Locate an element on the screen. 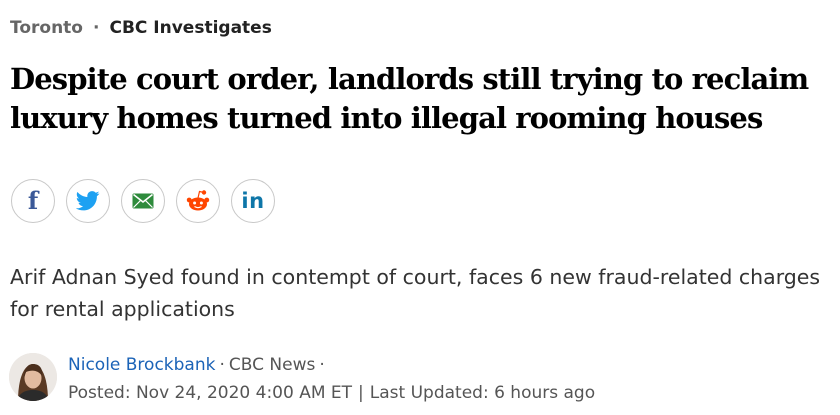  linkedin-icon: in is located at coordinates (253, 201).